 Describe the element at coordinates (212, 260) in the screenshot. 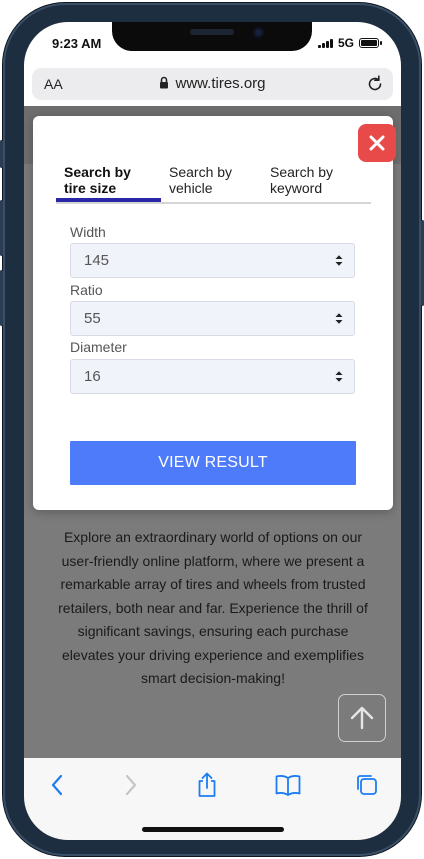

I see `width-select: 145` at that location.